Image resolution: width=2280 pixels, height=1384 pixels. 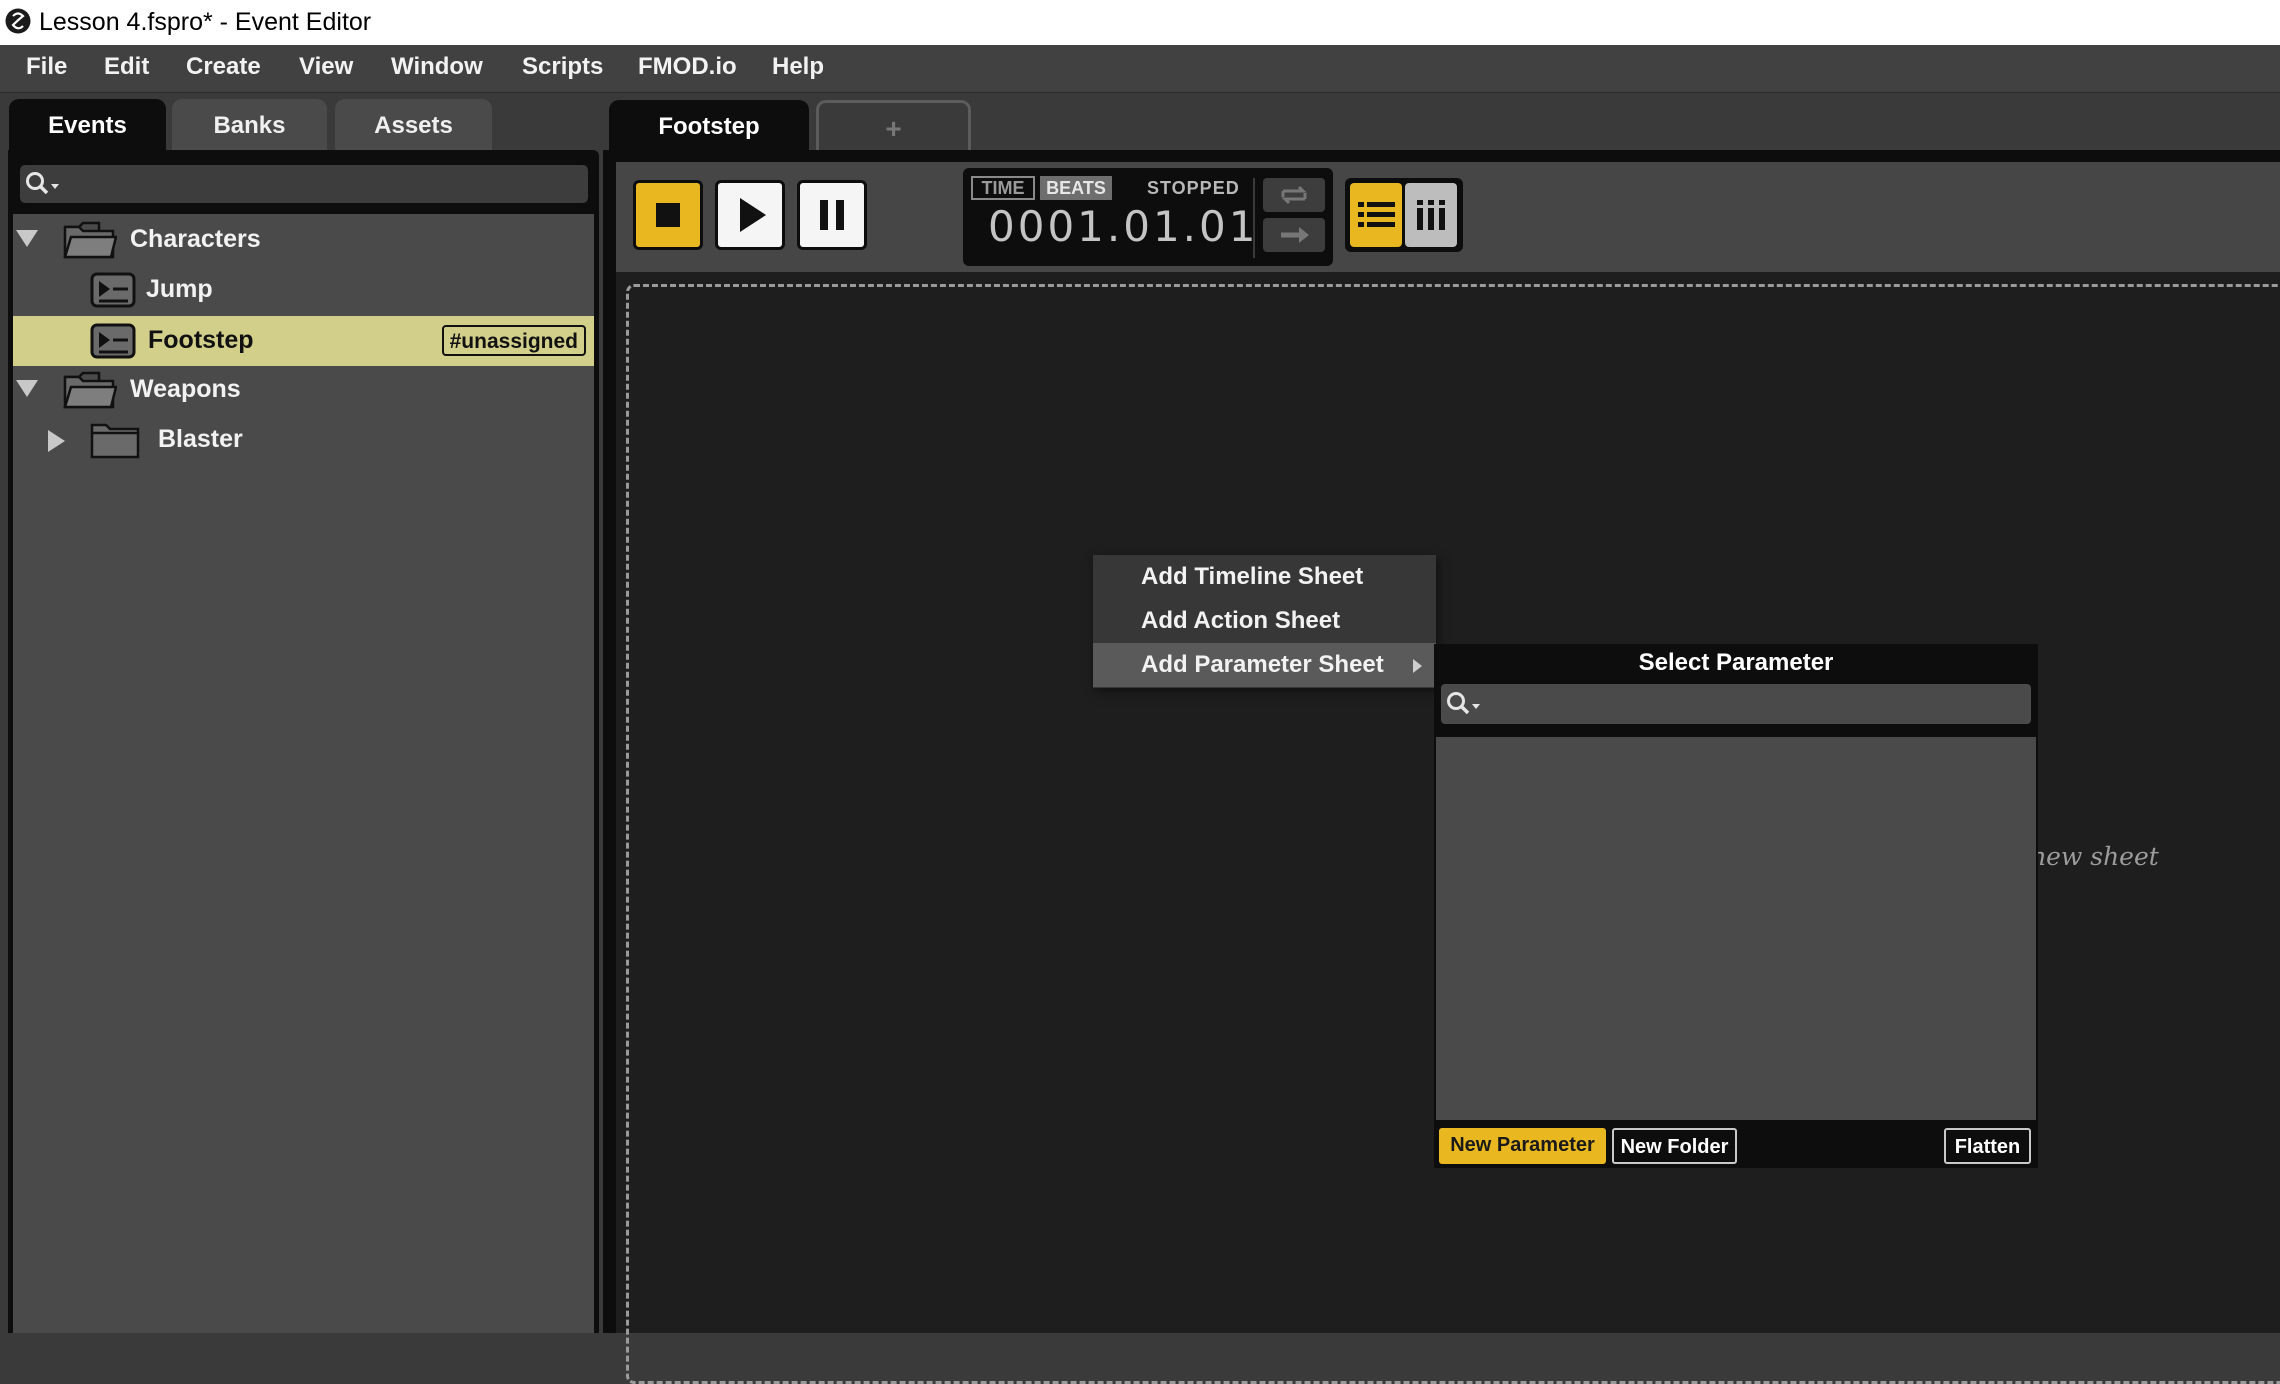 What do you see at coordinates (46, 67) in the screenshot?
I see `menu-file: File` at bounding box center [46, 67].